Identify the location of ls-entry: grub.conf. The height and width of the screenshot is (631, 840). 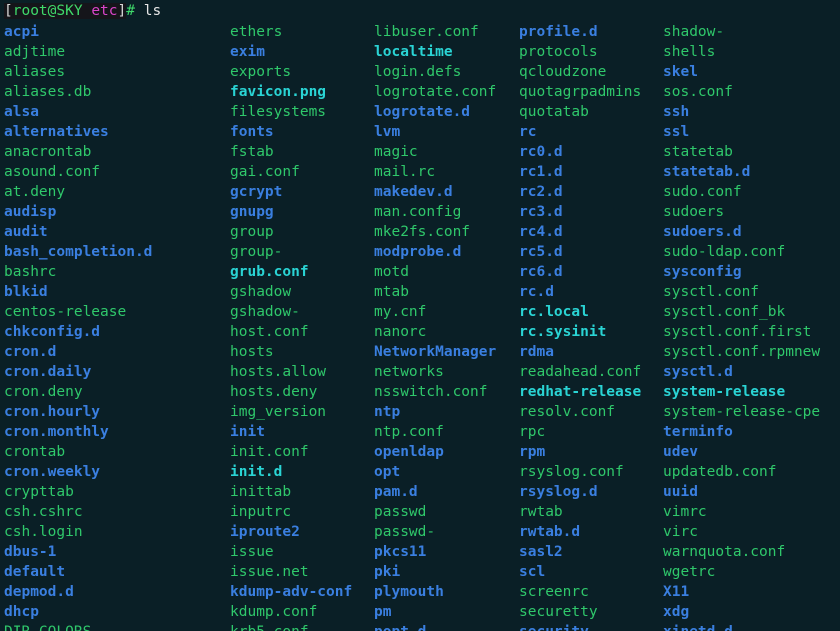
(269, 272).